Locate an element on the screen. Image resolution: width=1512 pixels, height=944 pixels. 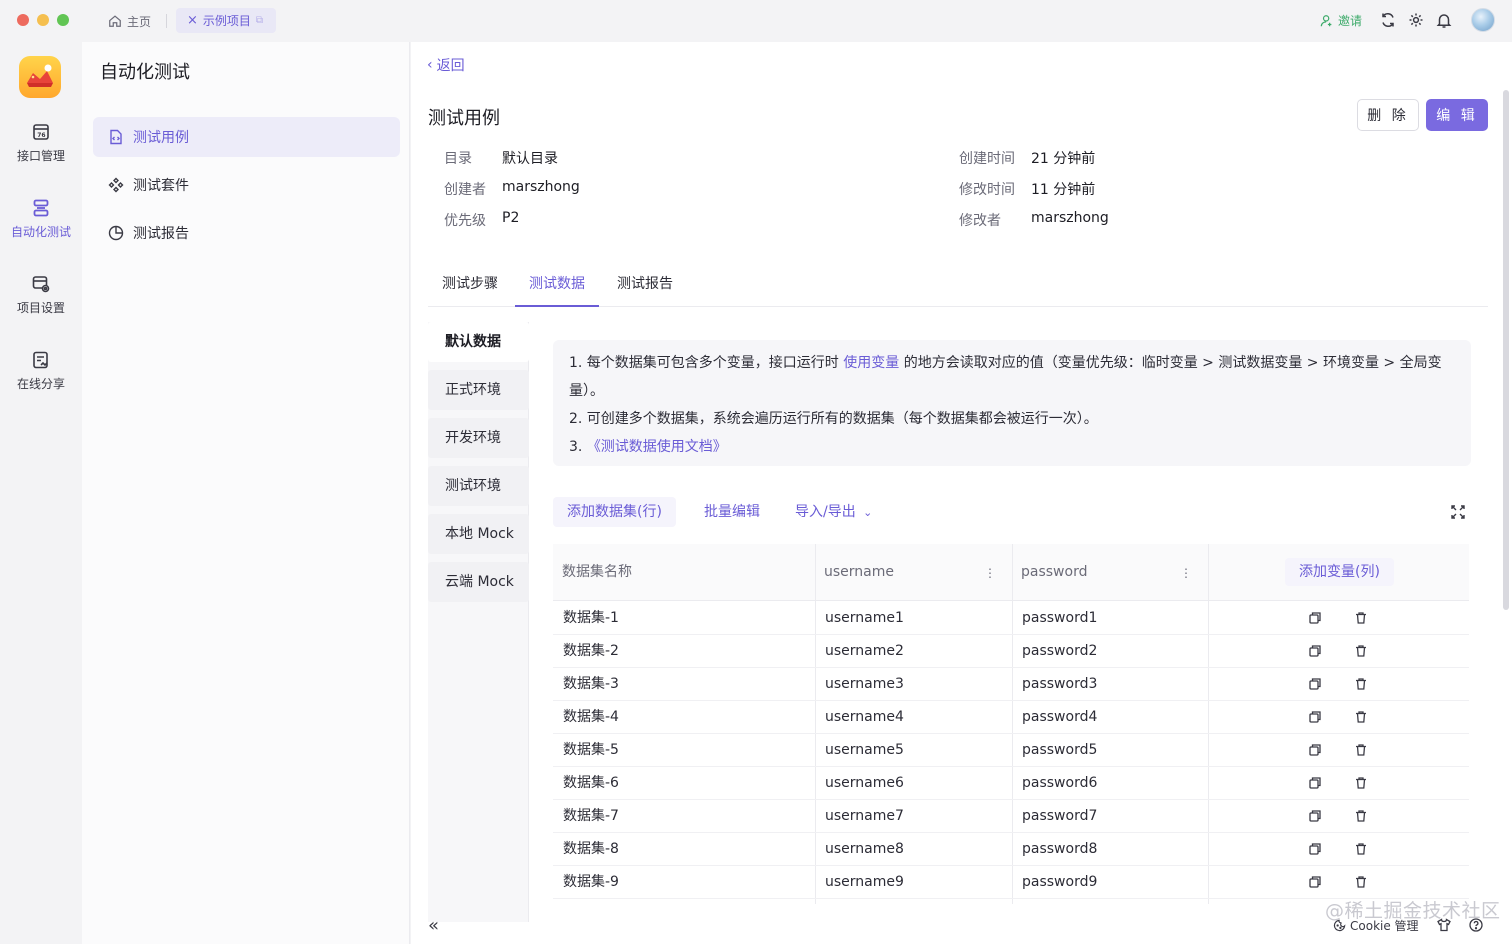
secnav-item-test-suites: 测试套件 is located at coordinates (246, 185).